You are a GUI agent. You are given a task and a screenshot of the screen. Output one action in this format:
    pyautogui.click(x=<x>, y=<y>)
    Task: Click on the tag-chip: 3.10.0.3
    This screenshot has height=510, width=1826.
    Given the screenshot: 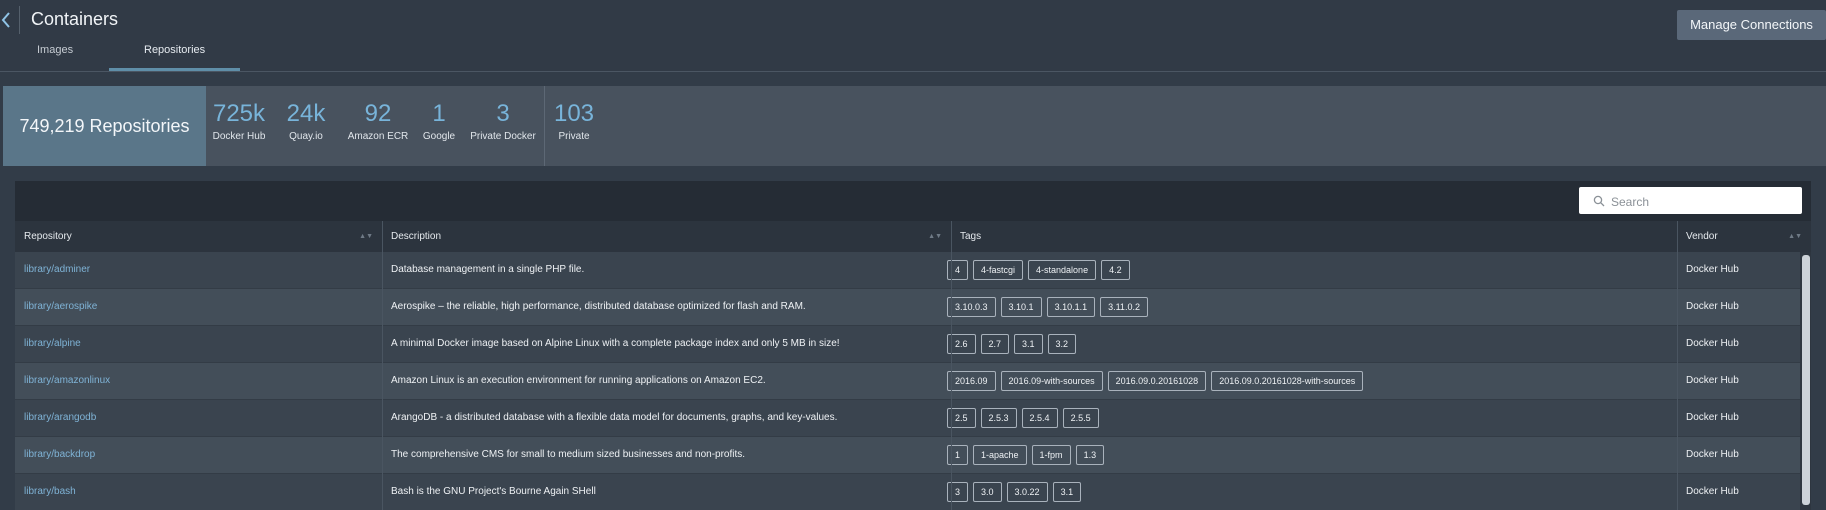 What is the action you would take?
    pyautogui.click(x=971, y=307)
    